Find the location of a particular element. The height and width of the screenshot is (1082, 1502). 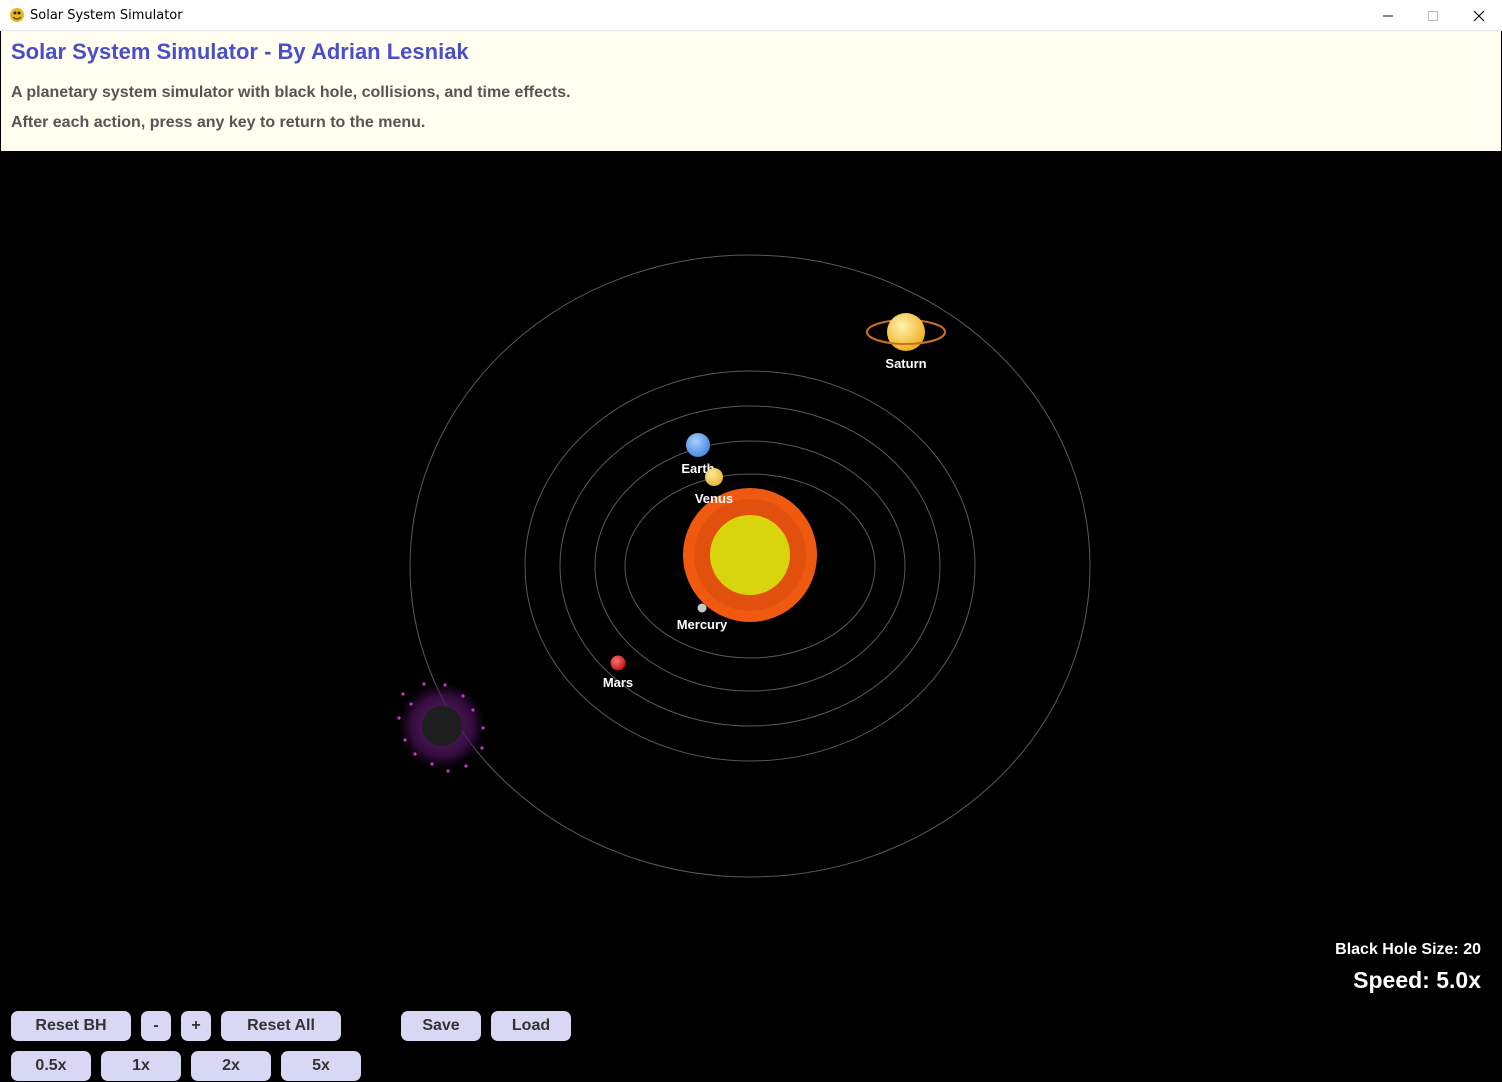

sun is located at coordinates (750, 555).